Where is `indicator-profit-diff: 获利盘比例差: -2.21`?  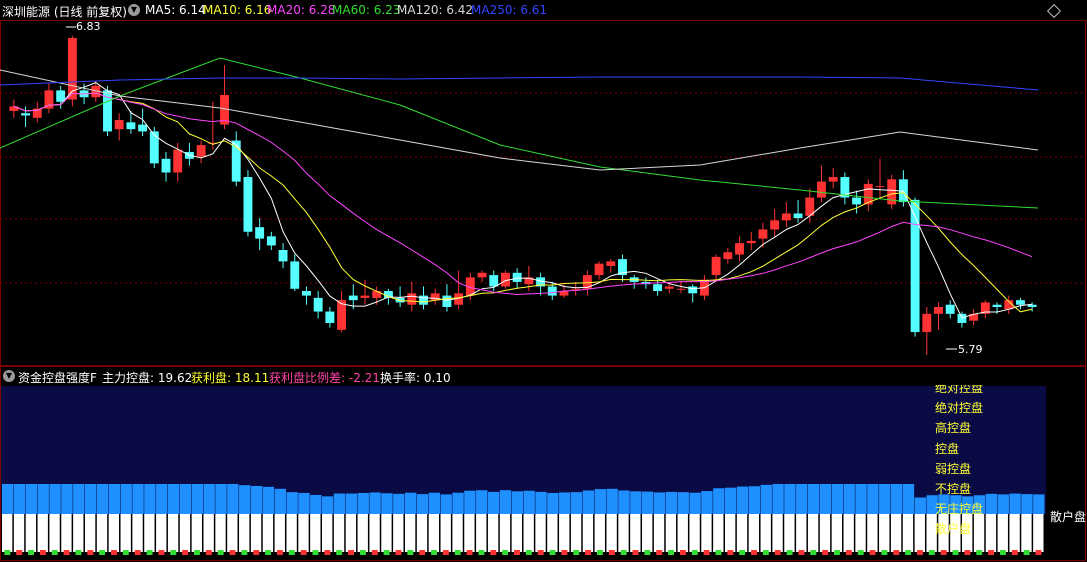
indicator-profit-diff: 获利盘比例差: -2.21 is located at coordinates (324, 378).